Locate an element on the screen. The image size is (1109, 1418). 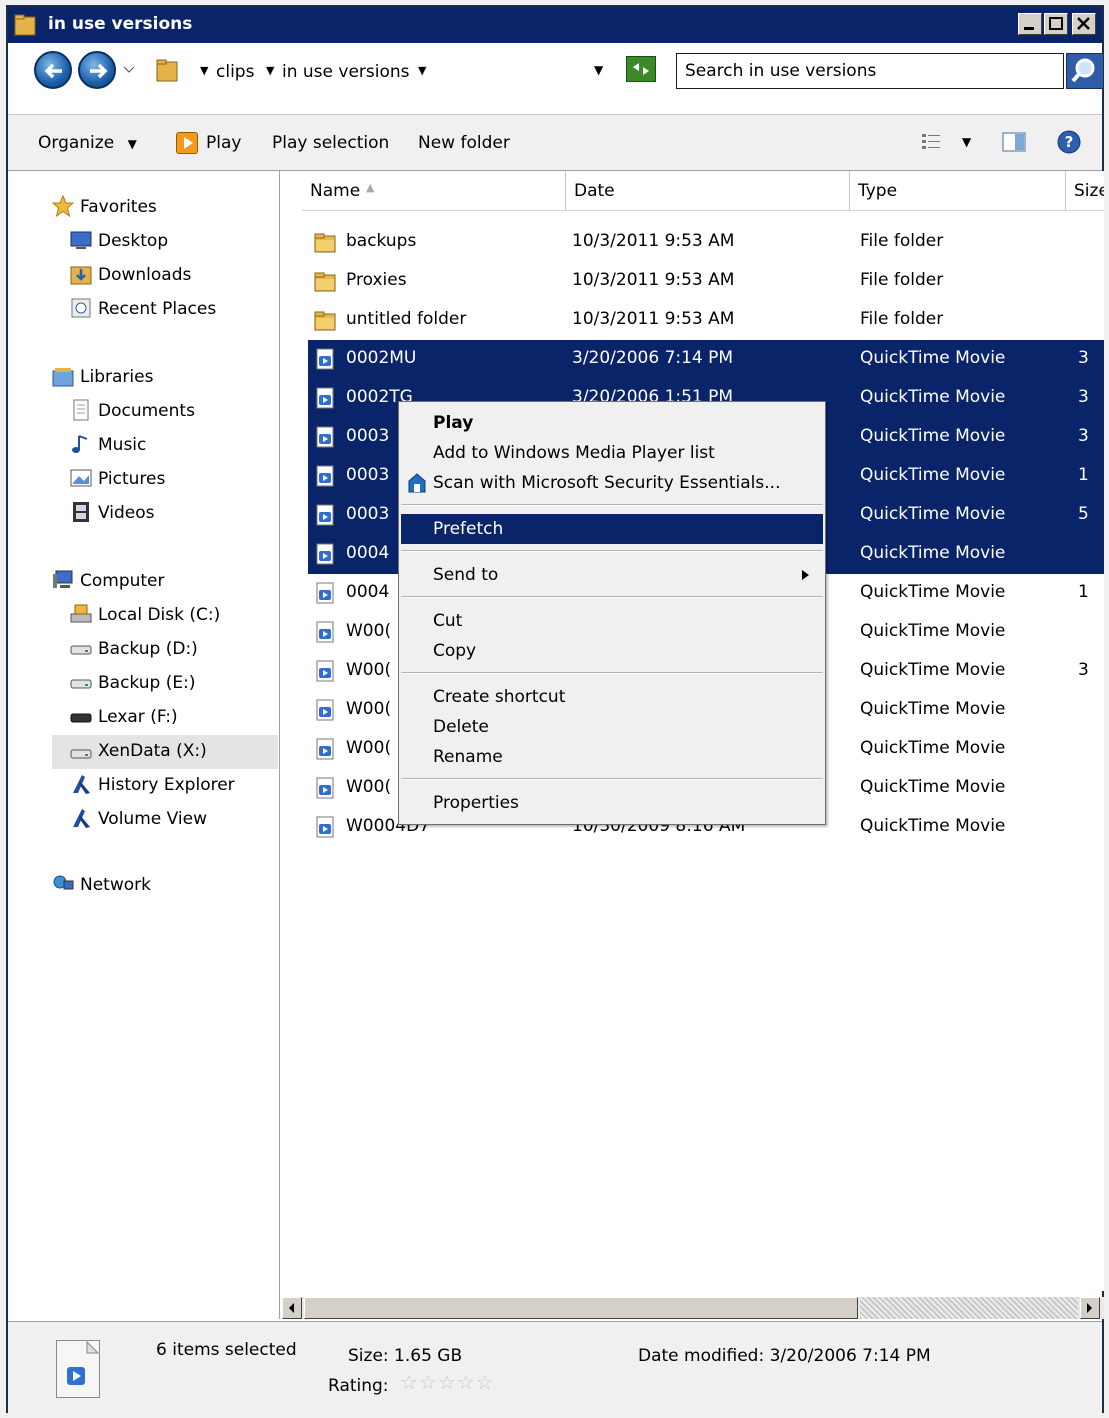
menu-item-copy: Copy is located at coordinates (612, 651).